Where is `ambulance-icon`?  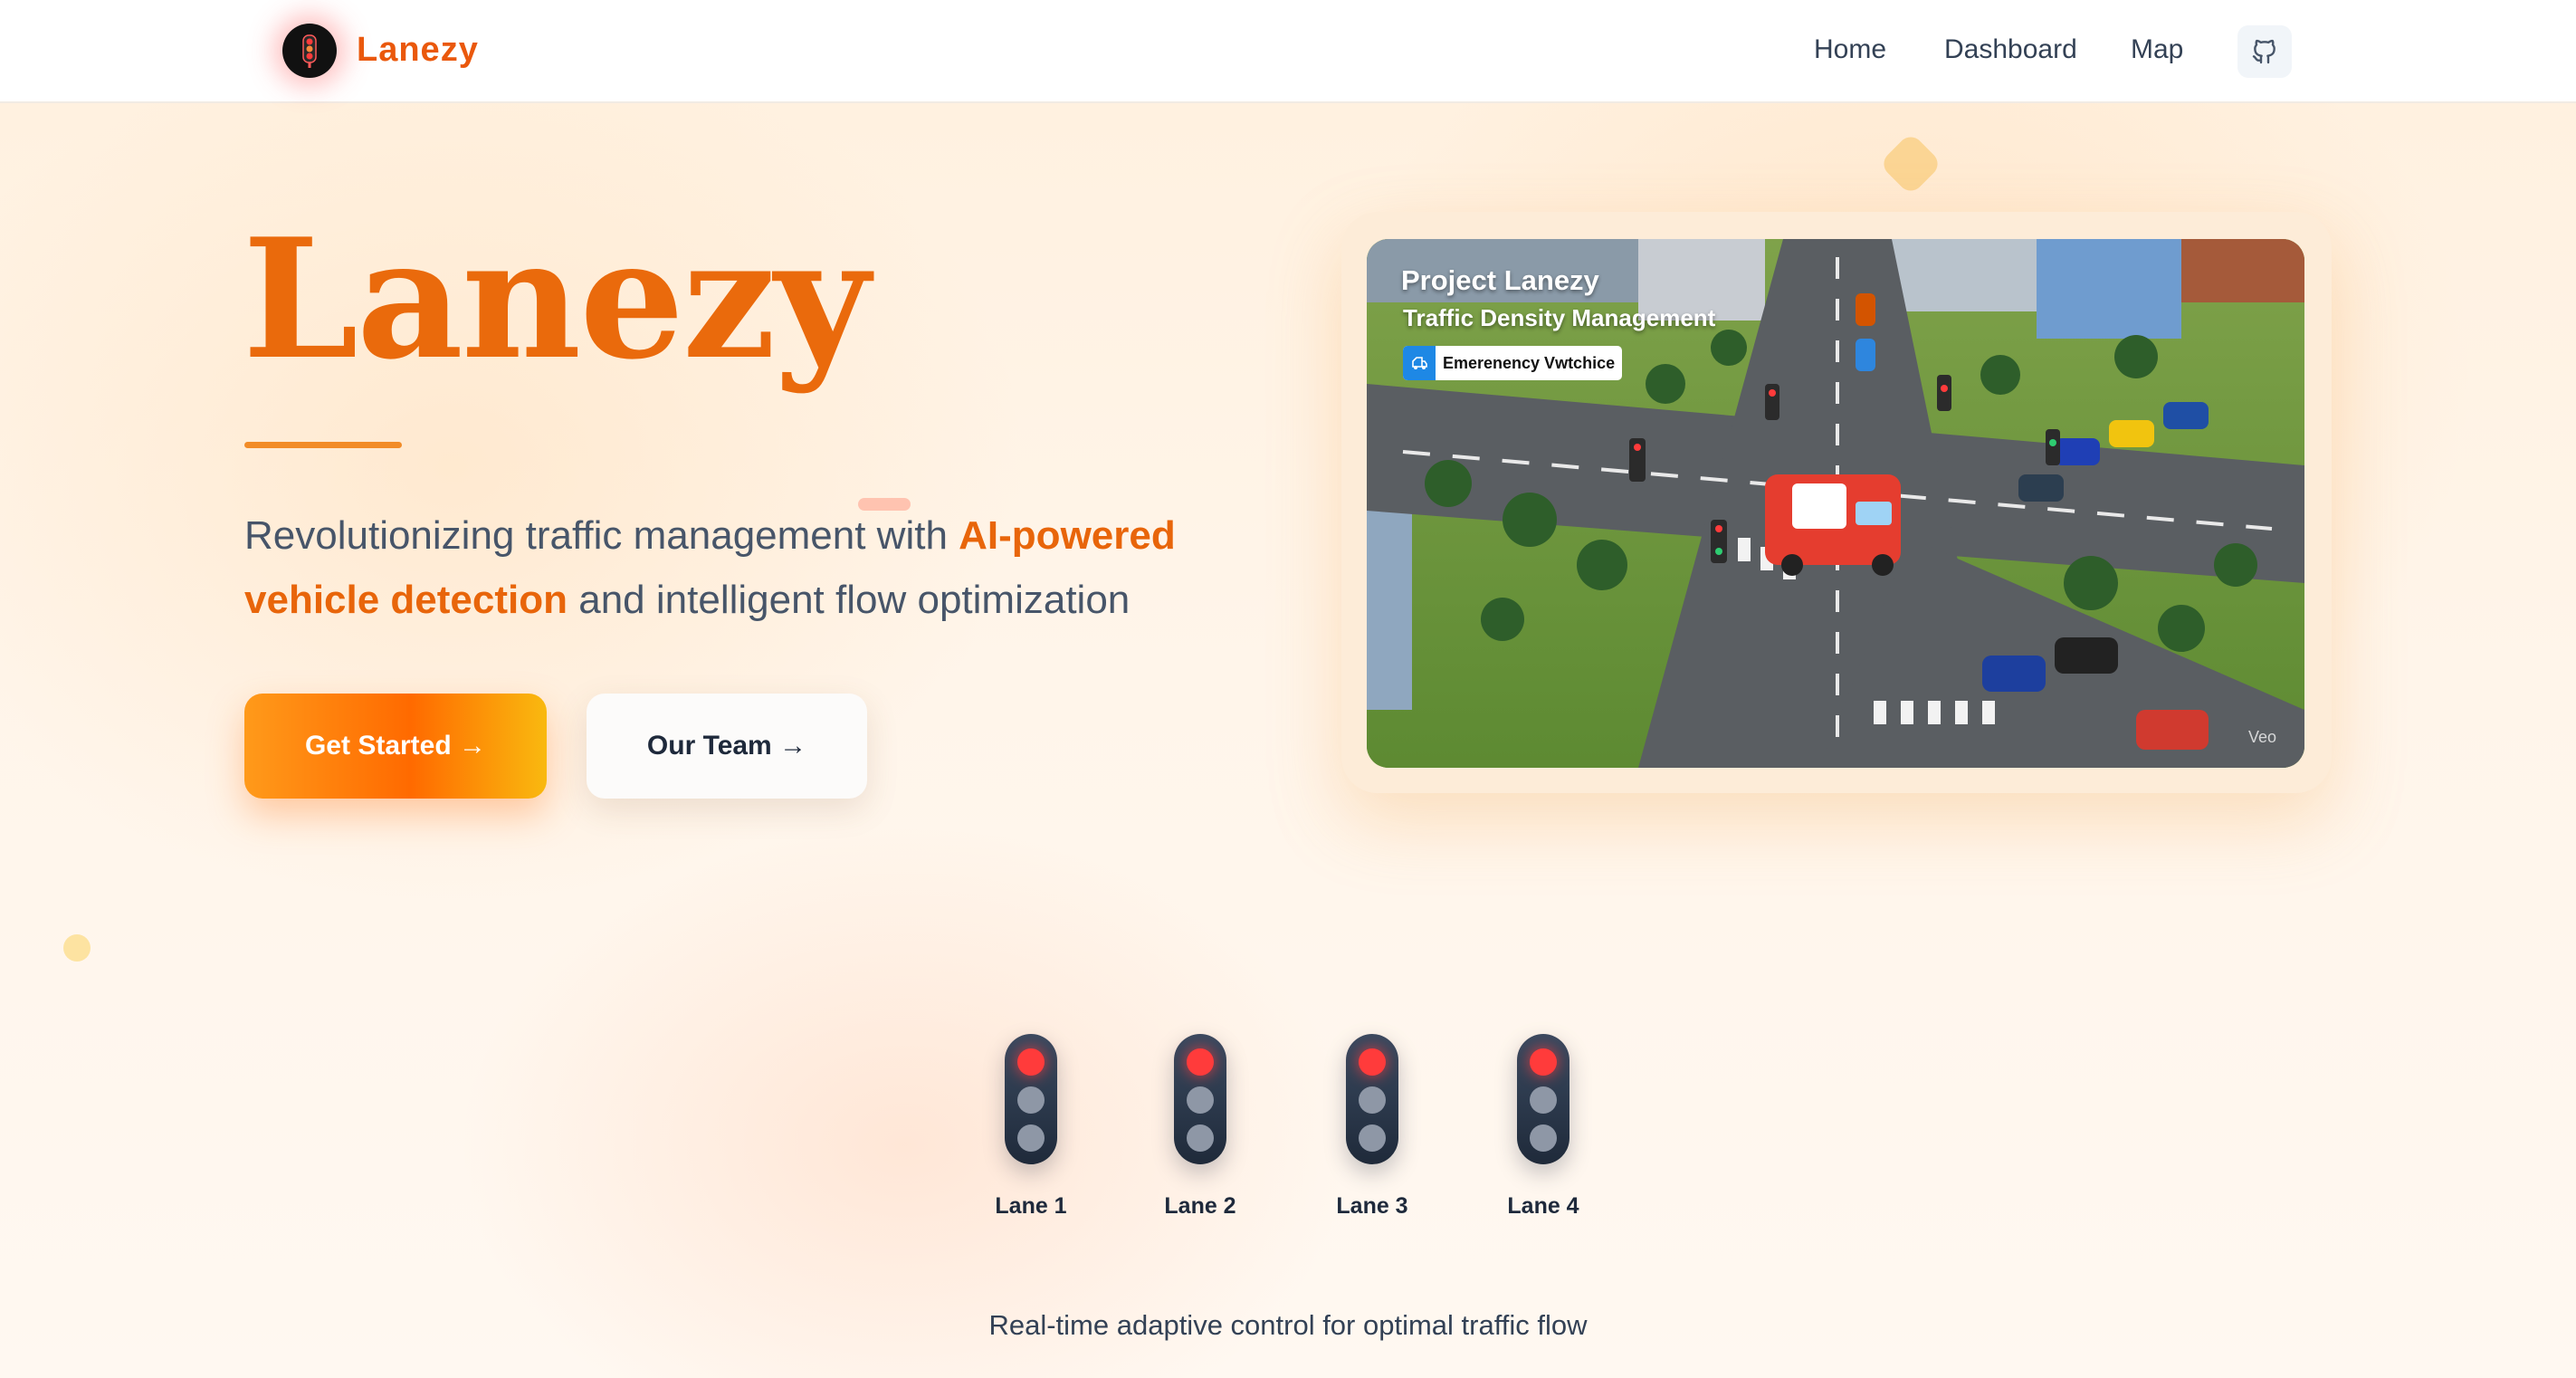
ambulance-icon is located at coordinates (1420, 363).